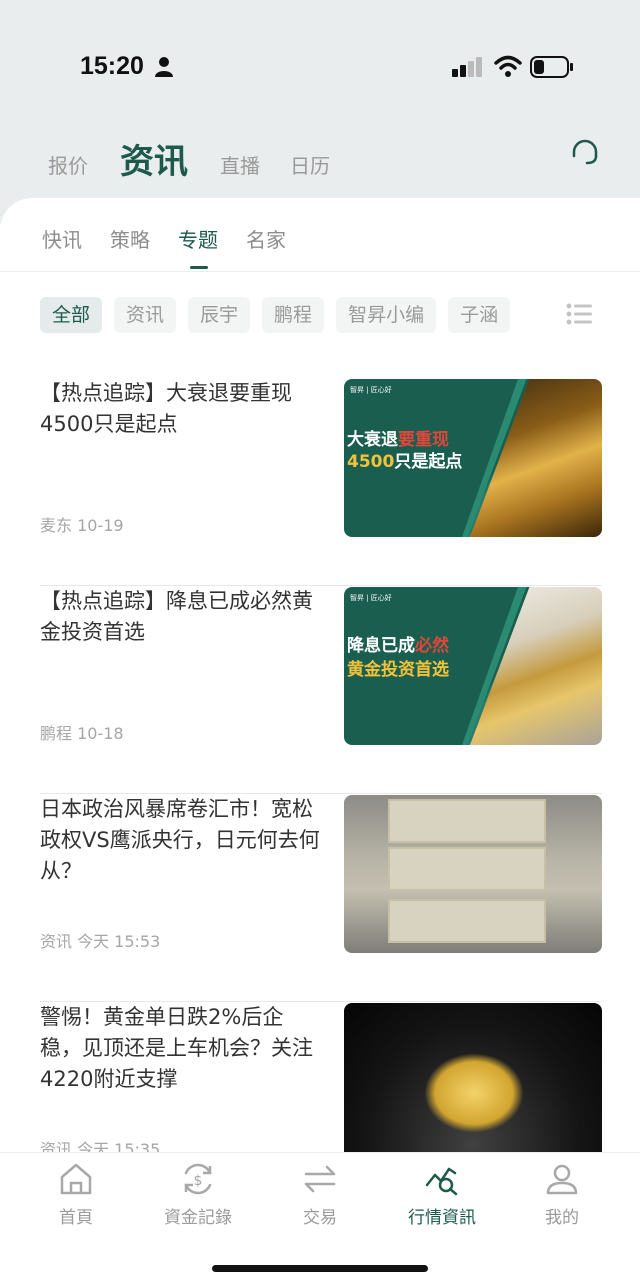 The height and width of the screenshot is (1280, 640). What do you see at coordinates (551, 67) in the screenshot?
I see `battery-icon` at bounding box center [551, 67].